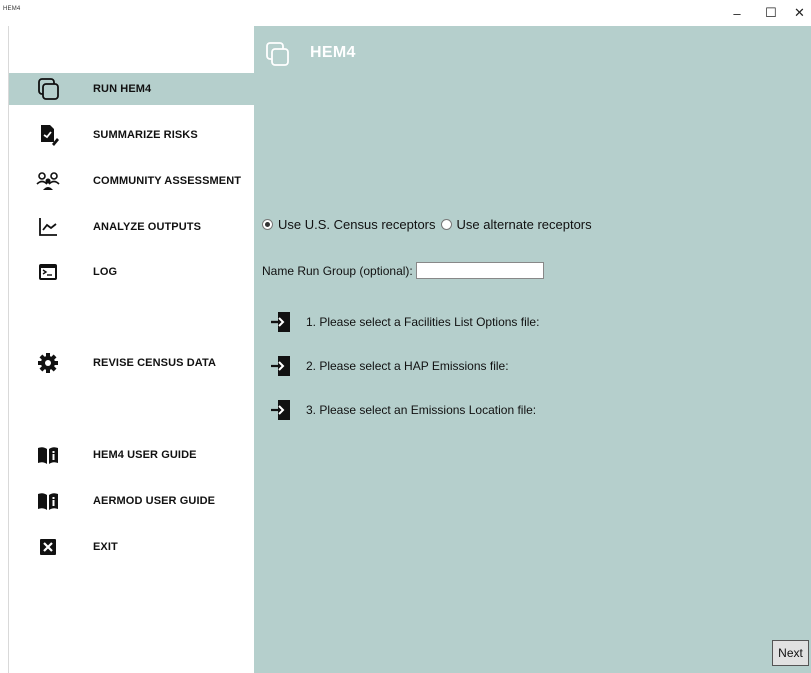 The height and width of the screenshot is (673, 811). I want to click on sidebar-item-analyze-outputs: ANALYZE OUTPUTS, so click(131, 227).